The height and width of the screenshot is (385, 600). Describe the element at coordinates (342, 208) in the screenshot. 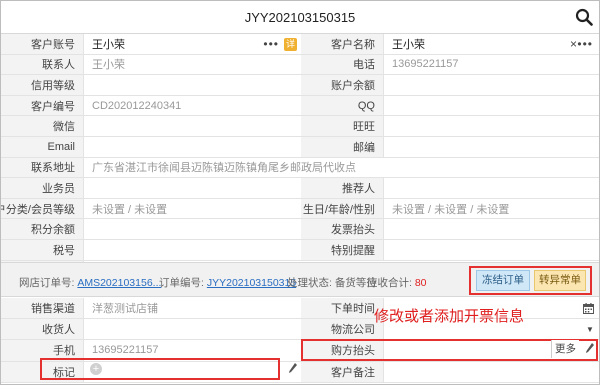

I see `field-label: 生日/年龄/性别` at that location.